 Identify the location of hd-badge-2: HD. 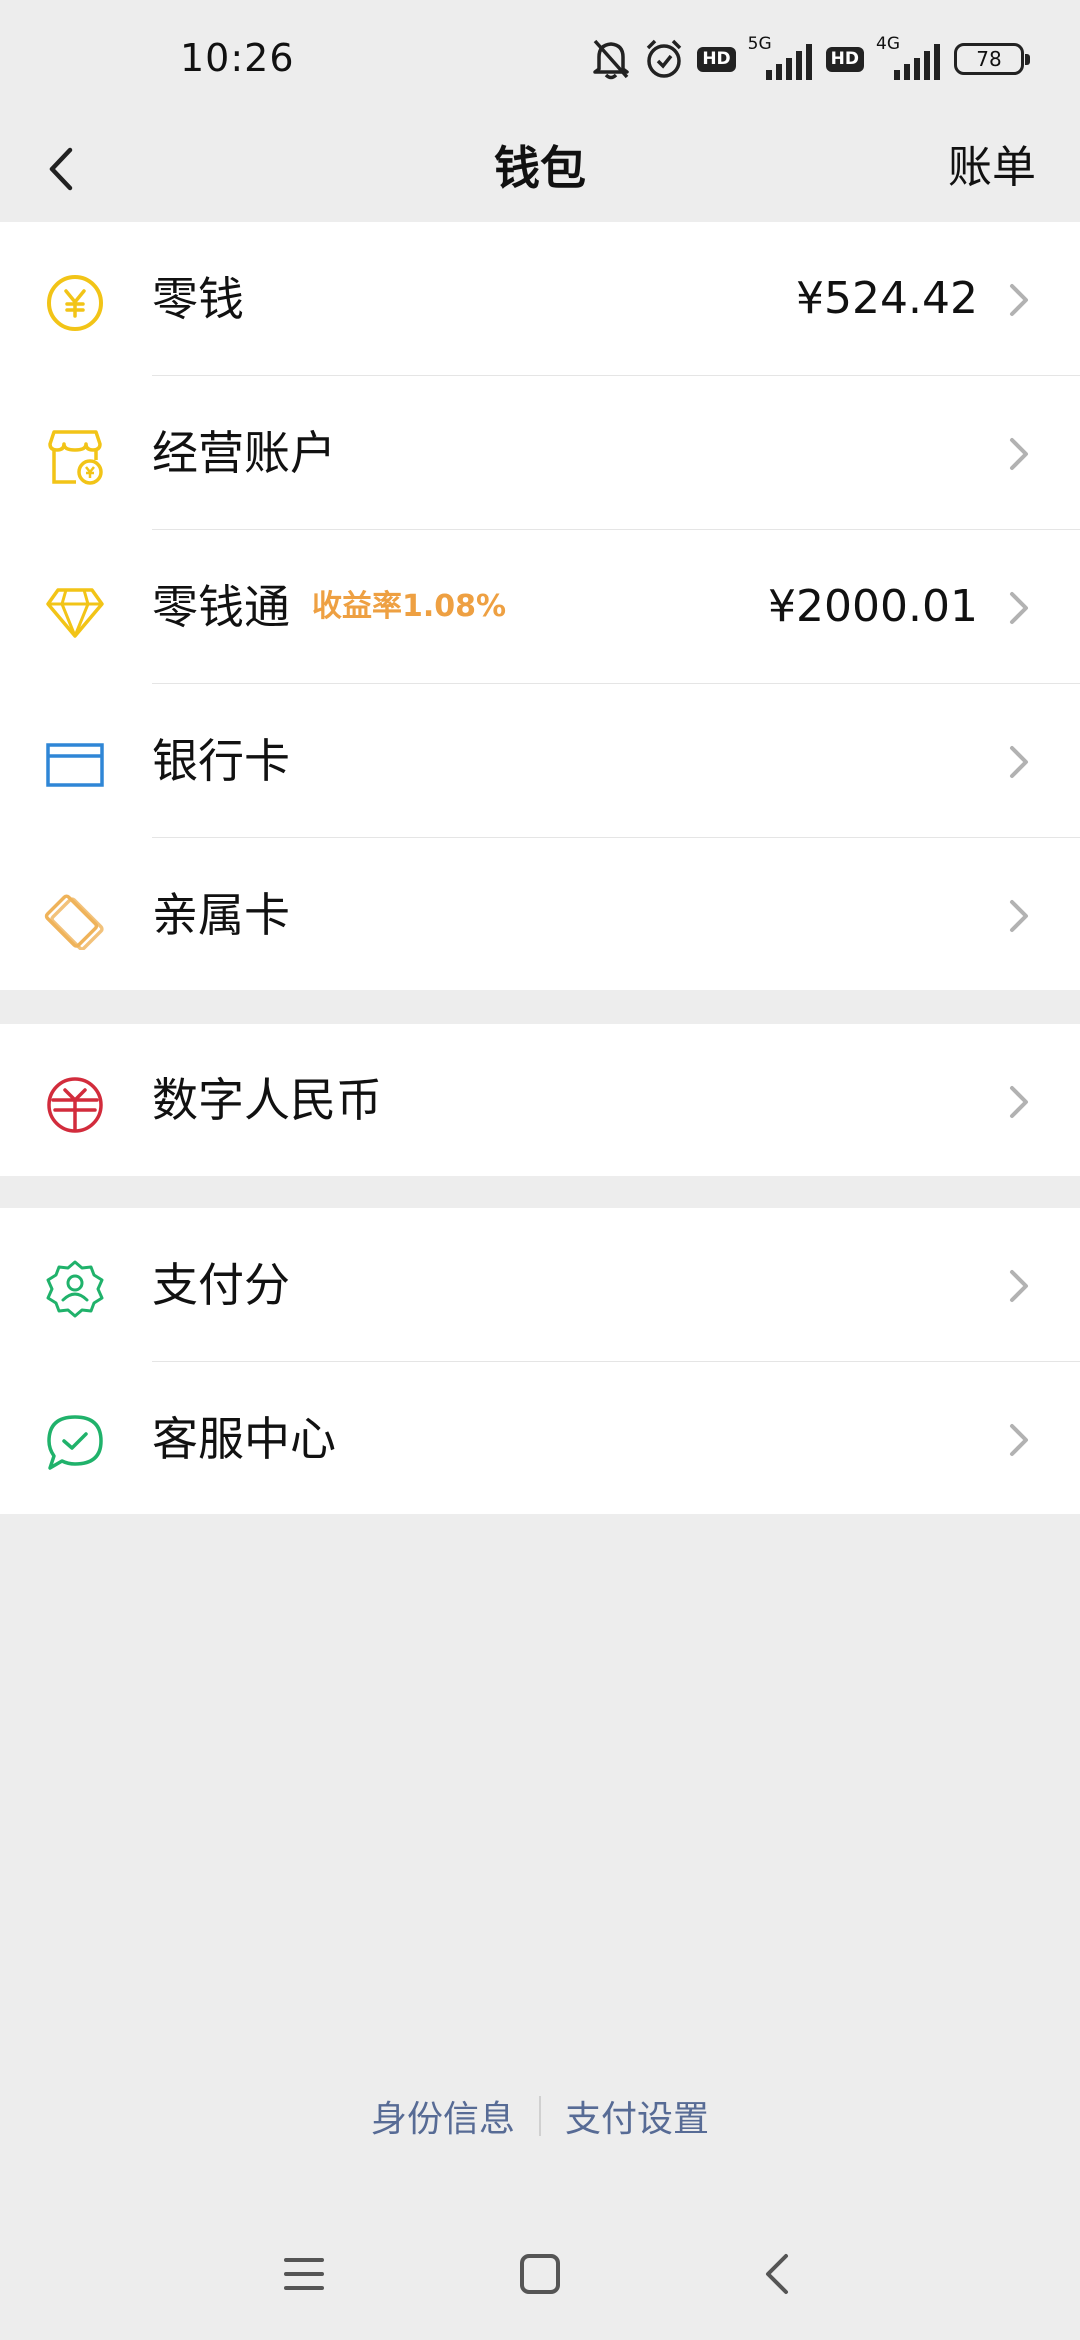
(844, 59).